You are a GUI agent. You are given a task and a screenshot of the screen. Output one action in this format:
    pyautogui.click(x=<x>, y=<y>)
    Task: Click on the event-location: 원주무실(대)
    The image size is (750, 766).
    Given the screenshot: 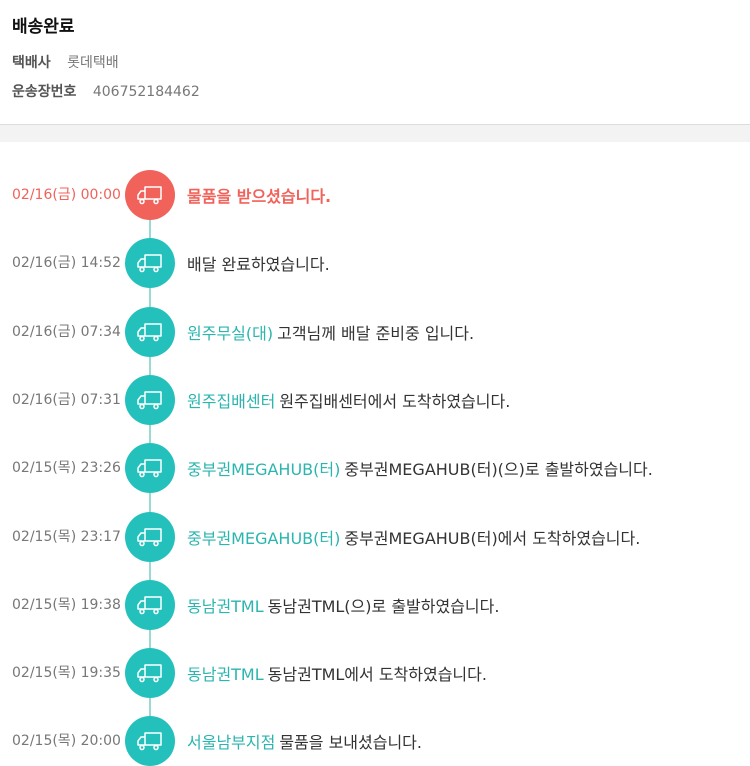 What is the action you would take?
    pyautogui.click(x=230, y=333)
    